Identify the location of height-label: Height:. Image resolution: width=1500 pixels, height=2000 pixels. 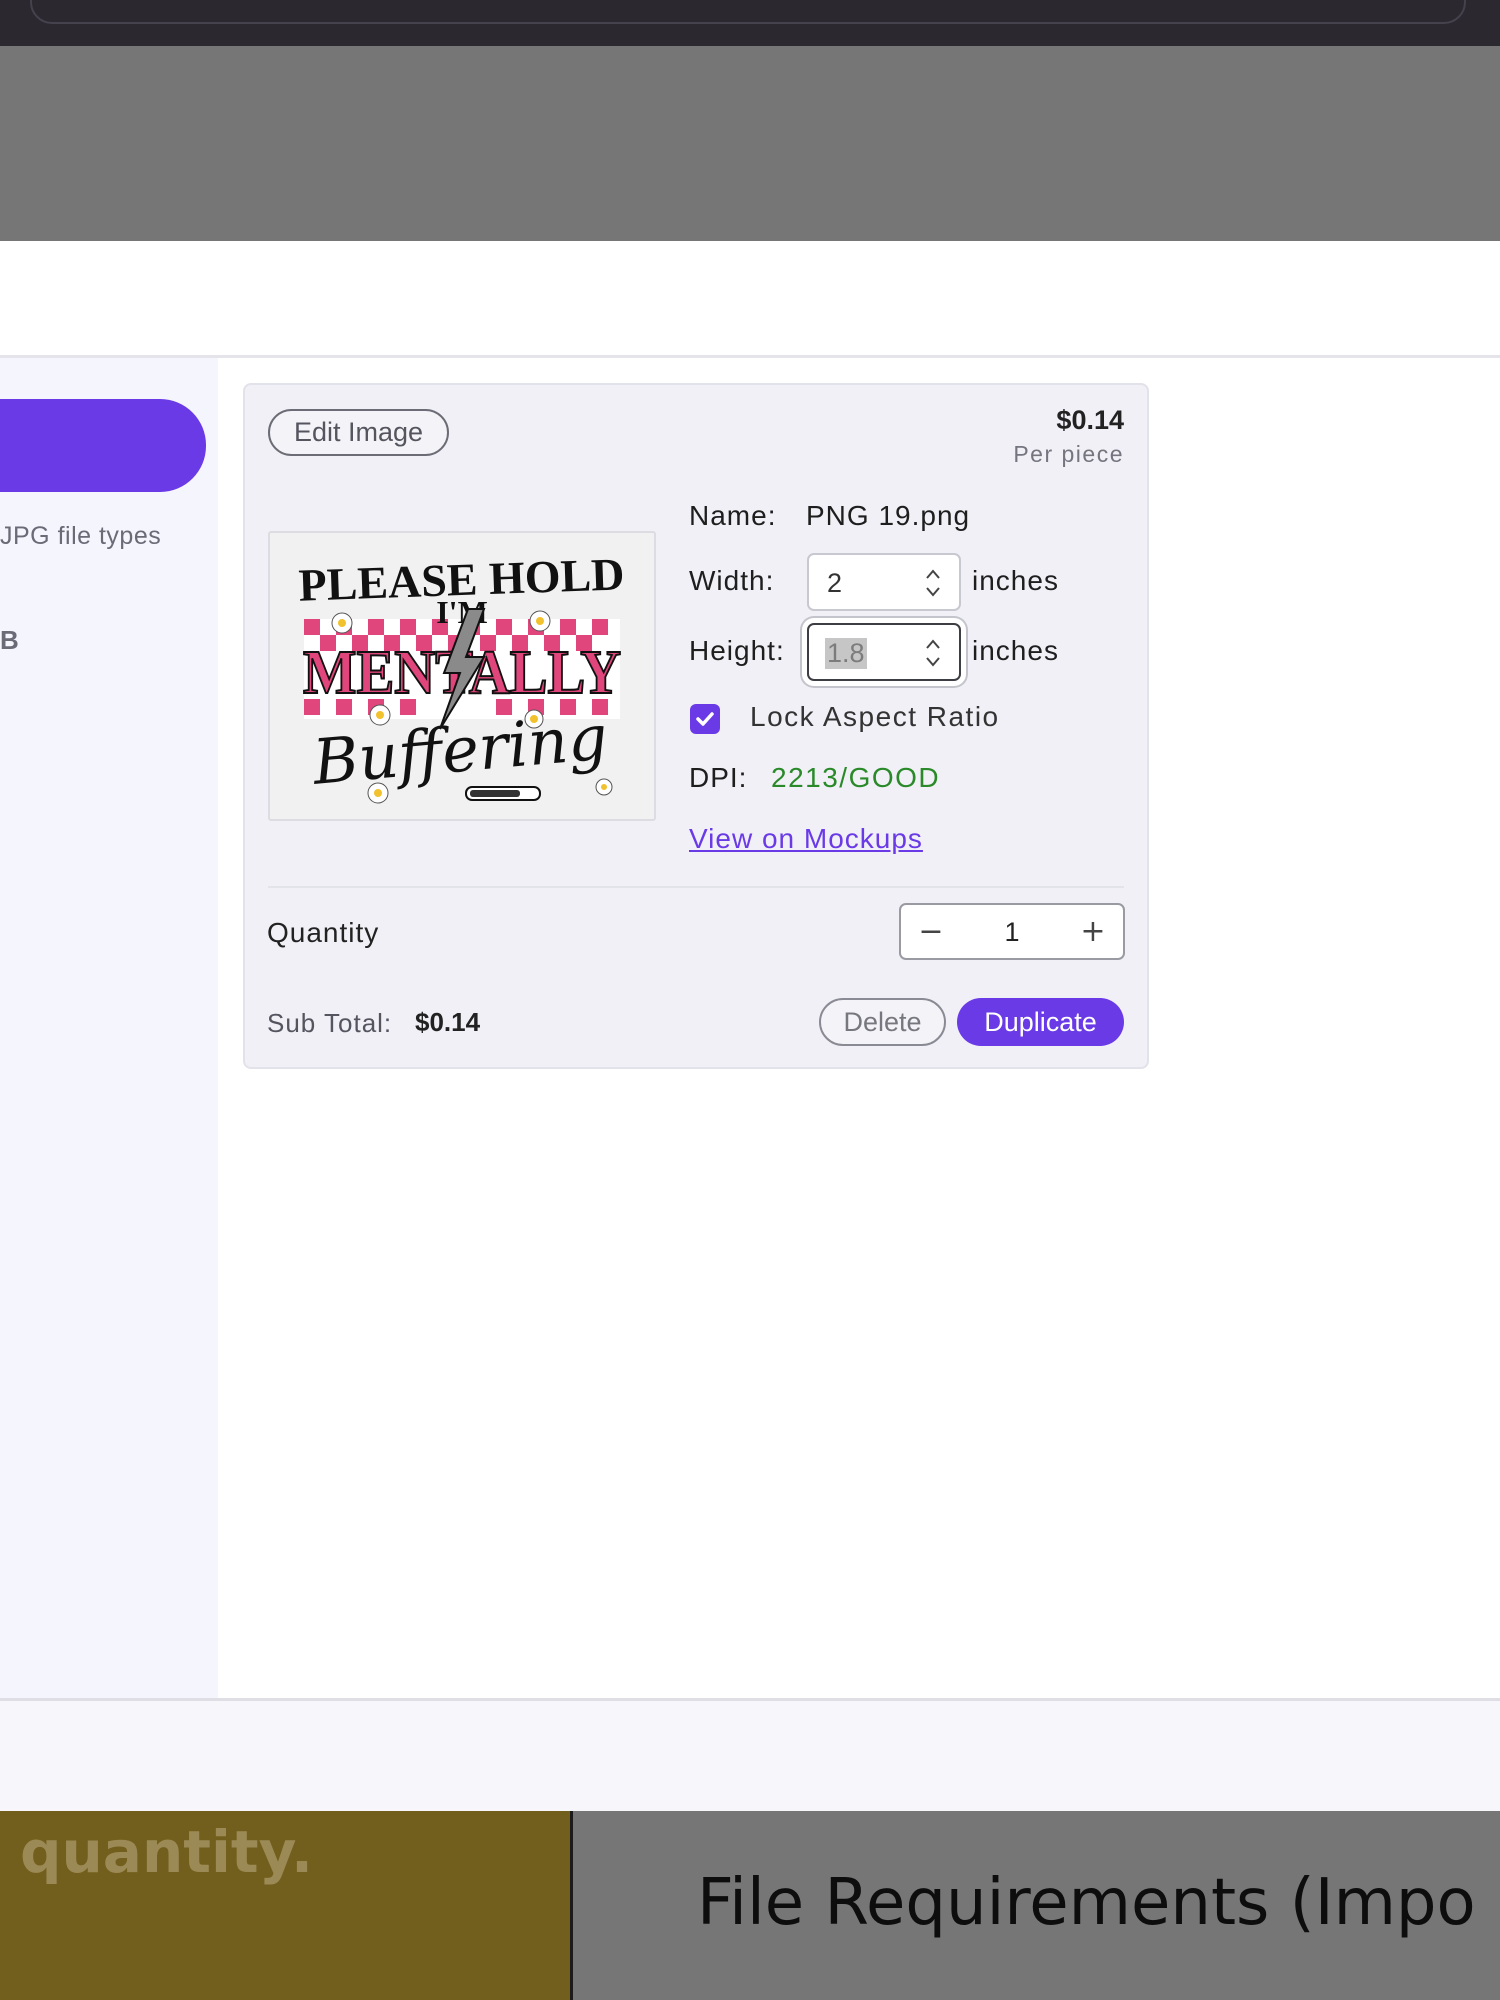
(737, 650).